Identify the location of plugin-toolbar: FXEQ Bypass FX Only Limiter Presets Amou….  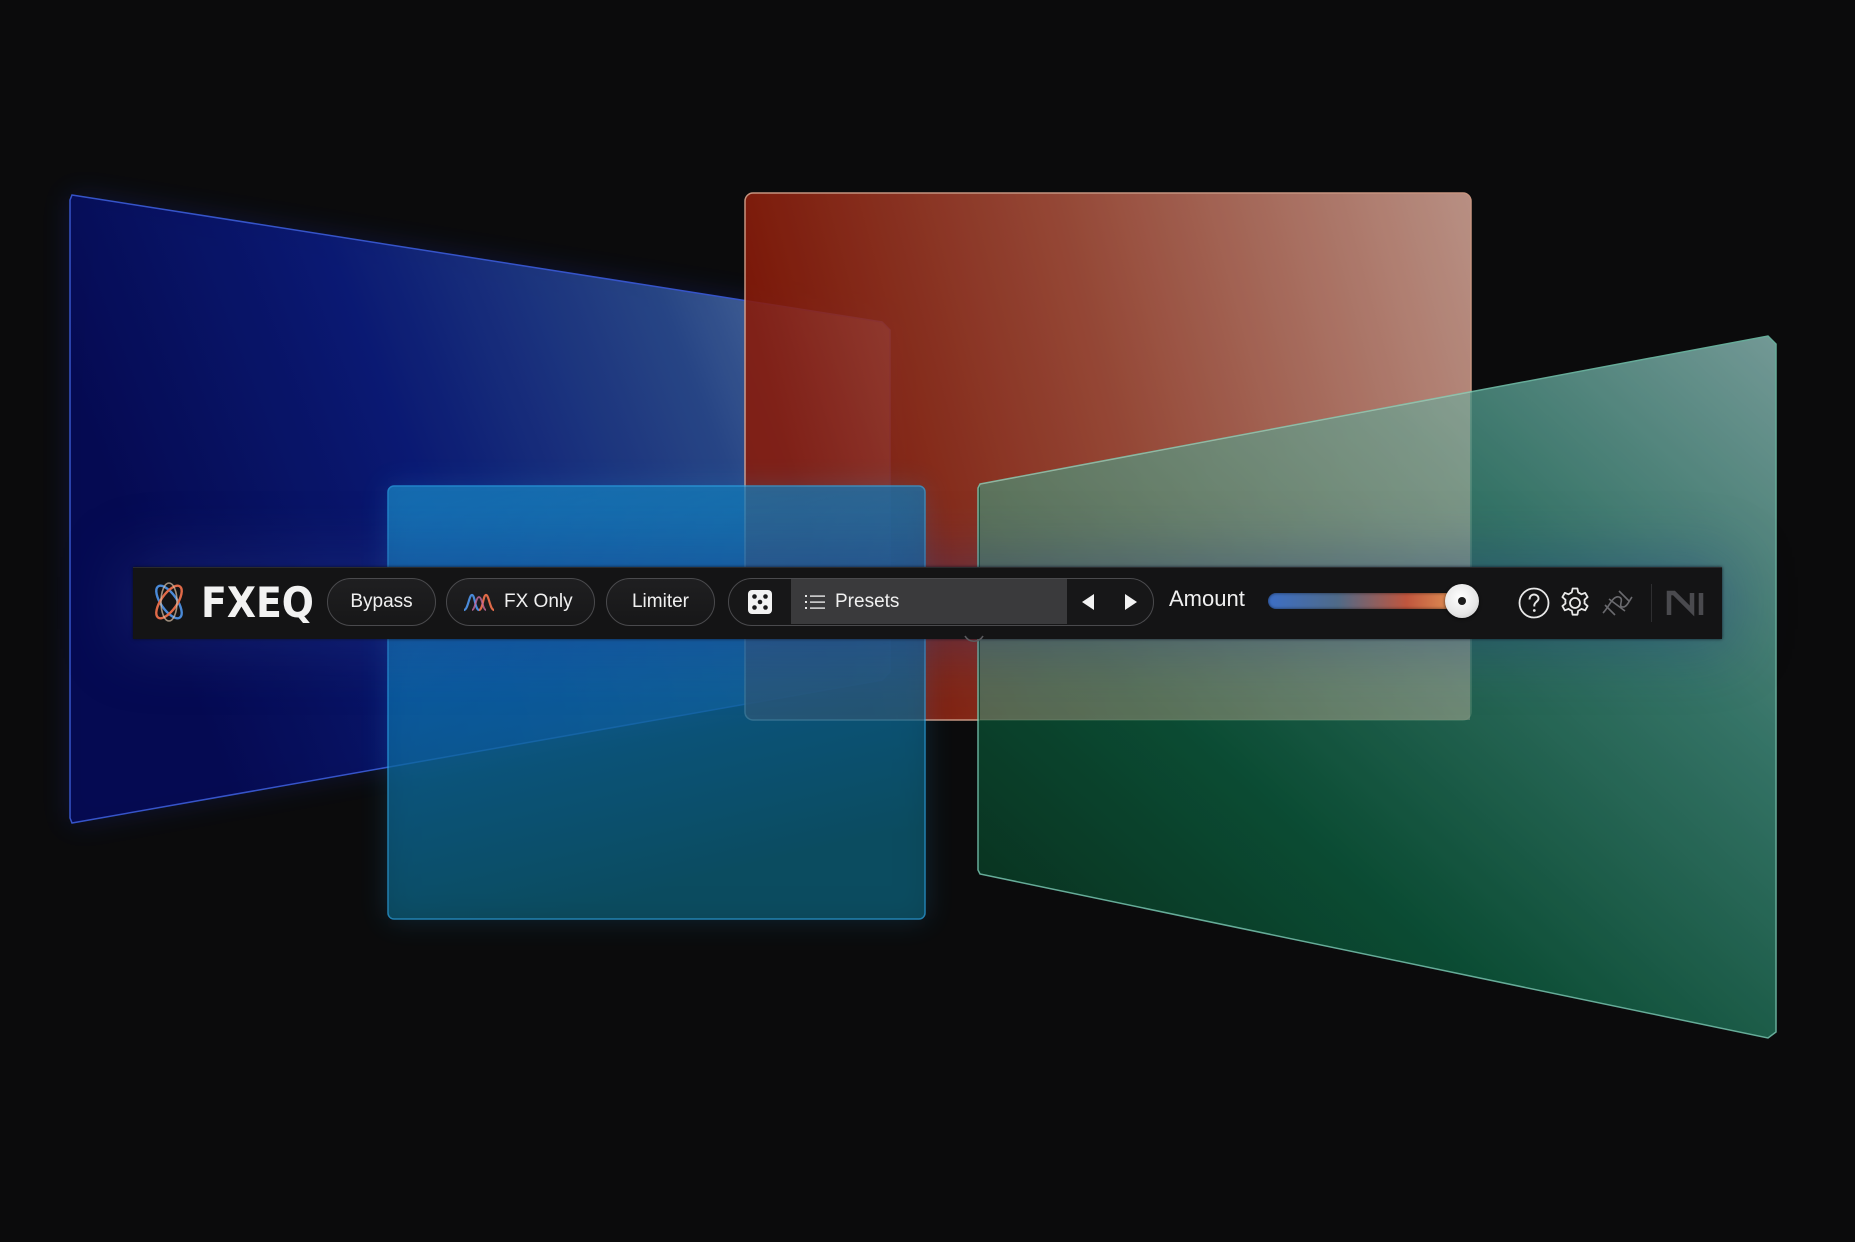
(927, 603).